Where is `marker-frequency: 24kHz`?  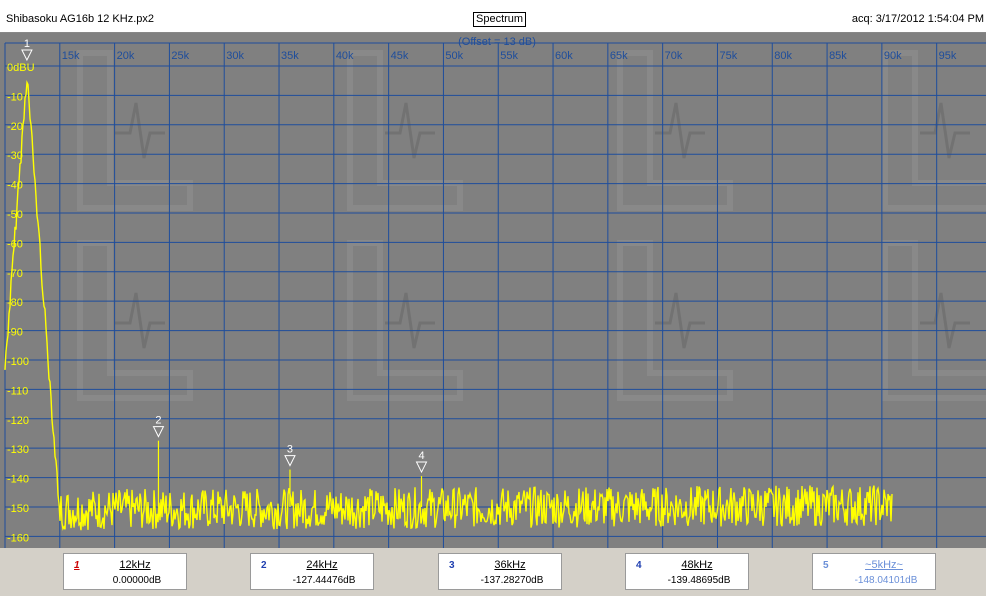
marker-frequency: 24kHz is located at coordinates (322, 565).